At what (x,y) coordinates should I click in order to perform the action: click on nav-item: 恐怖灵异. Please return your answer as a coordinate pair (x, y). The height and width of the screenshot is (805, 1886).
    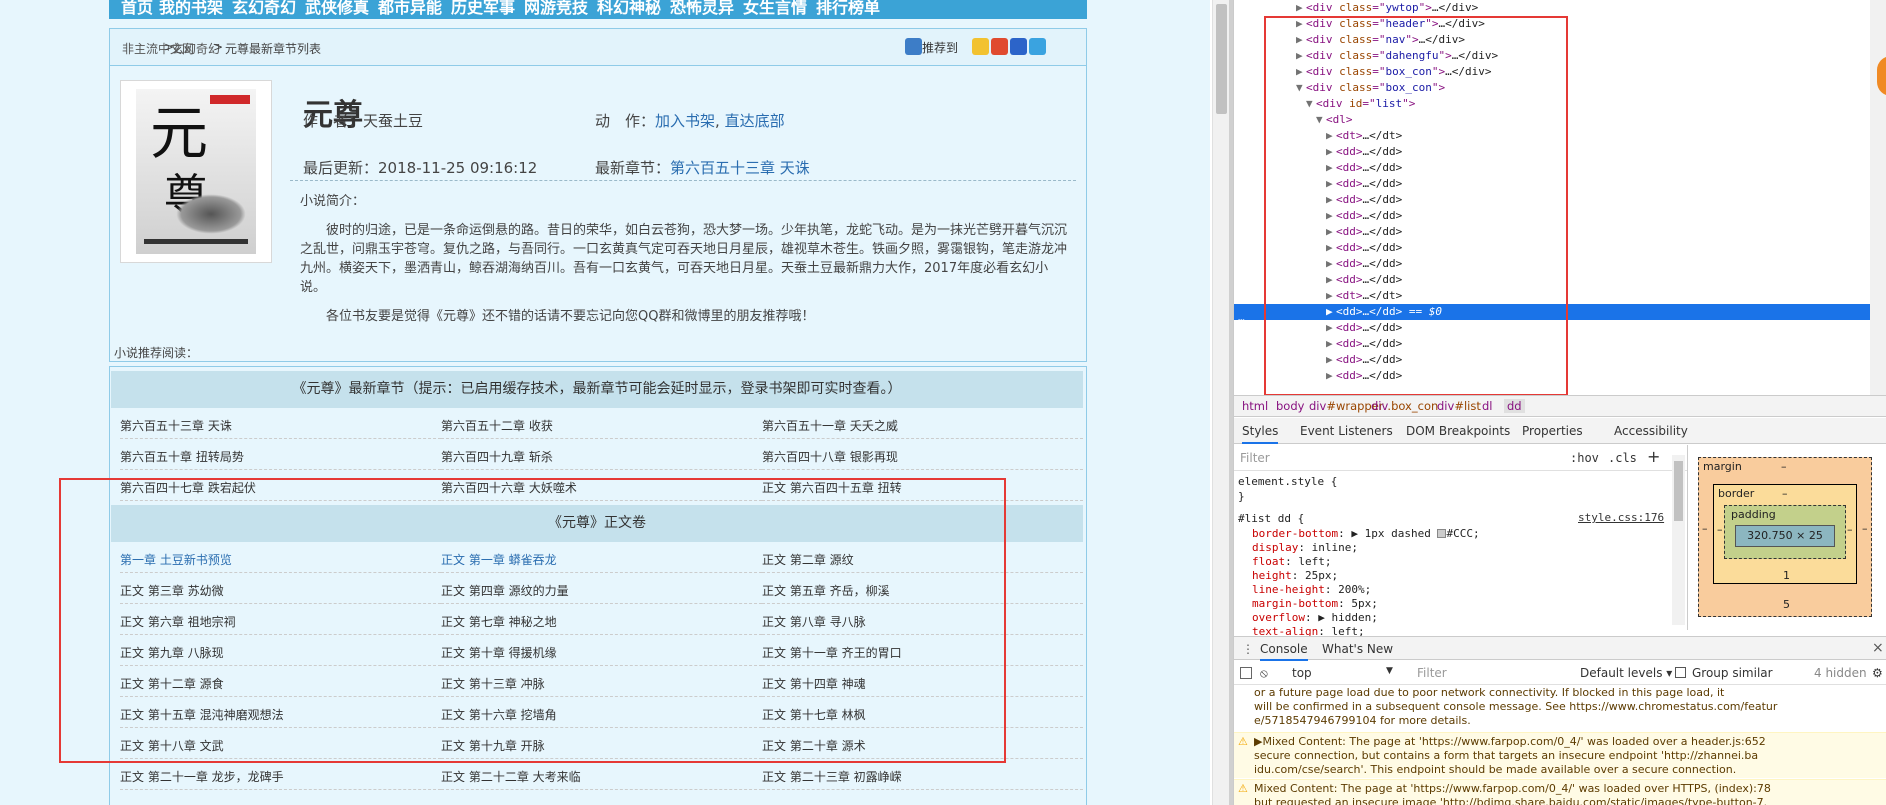
    Looking at the image, I should click on (702, 9).